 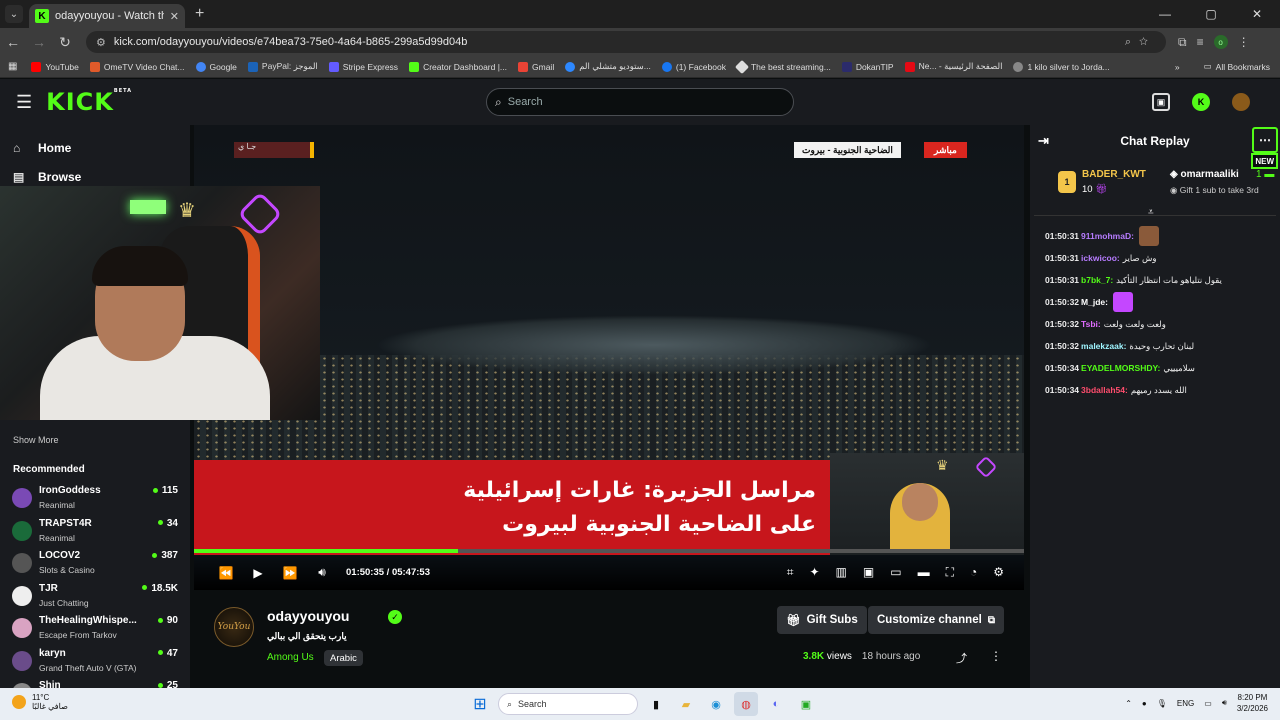 I want to click on gift-sub-prompt: ◉ Gift 1 sub to take 3rd, so click(x=1214, y=190).